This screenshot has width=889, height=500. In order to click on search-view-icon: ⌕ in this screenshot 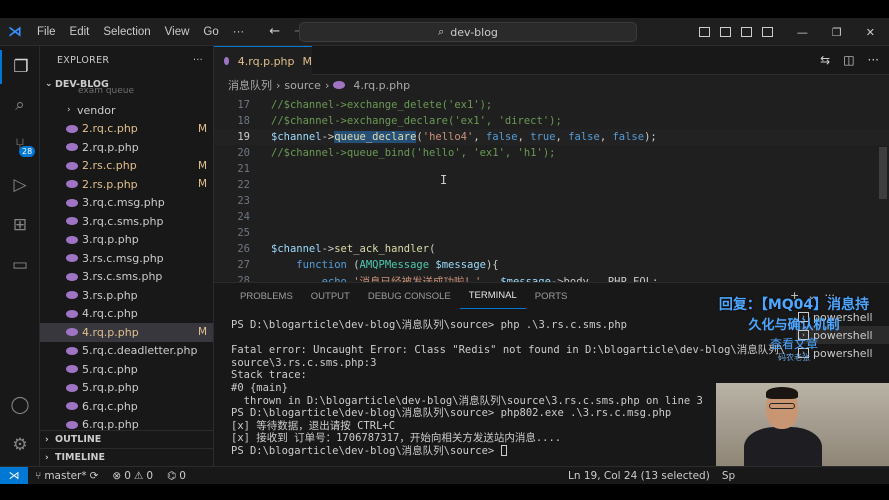, I will do `click(20, 105)`.